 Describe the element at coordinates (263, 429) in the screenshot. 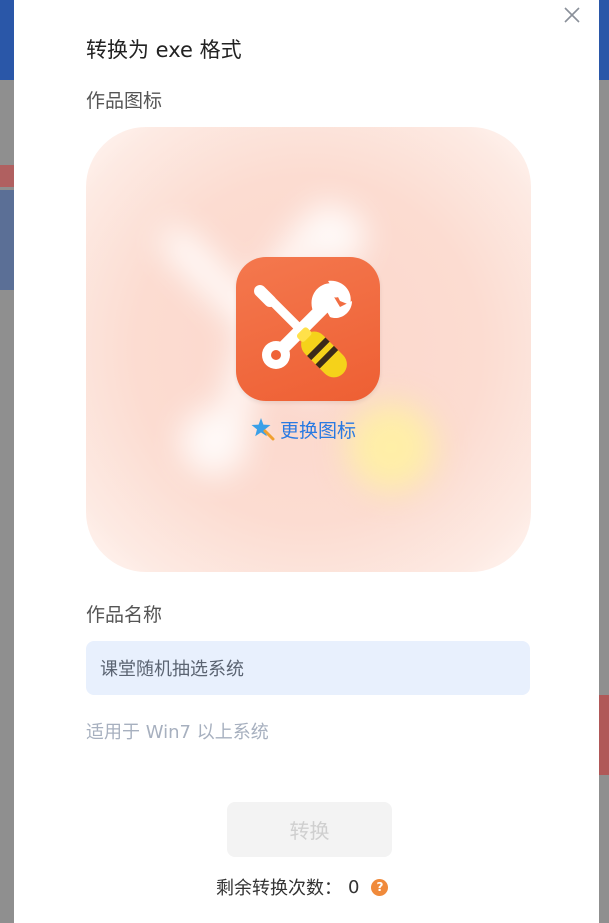

I see `magic-star-icon` at that location.